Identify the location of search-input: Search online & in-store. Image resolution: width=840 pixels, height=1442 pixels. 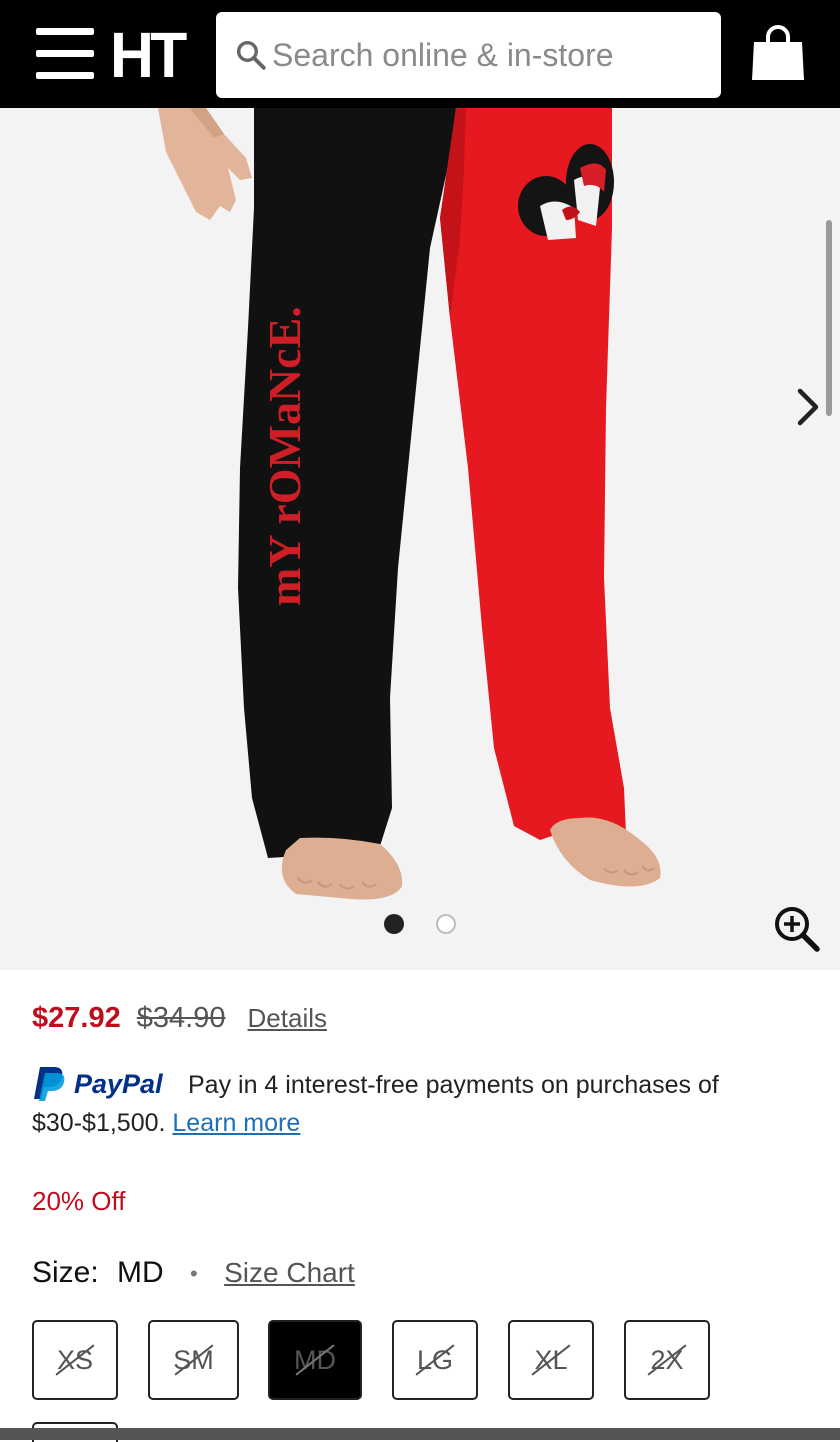
(468, 55).